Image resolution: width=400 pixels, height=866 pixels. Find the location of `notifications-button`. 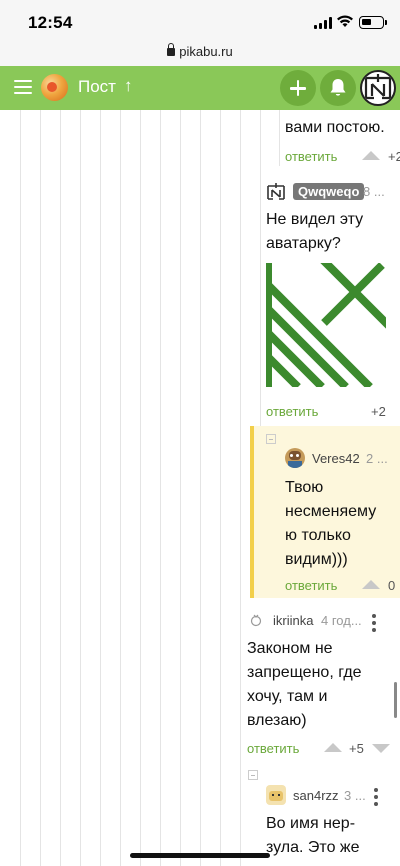

notifications-button is located at coordinates (338, 88).